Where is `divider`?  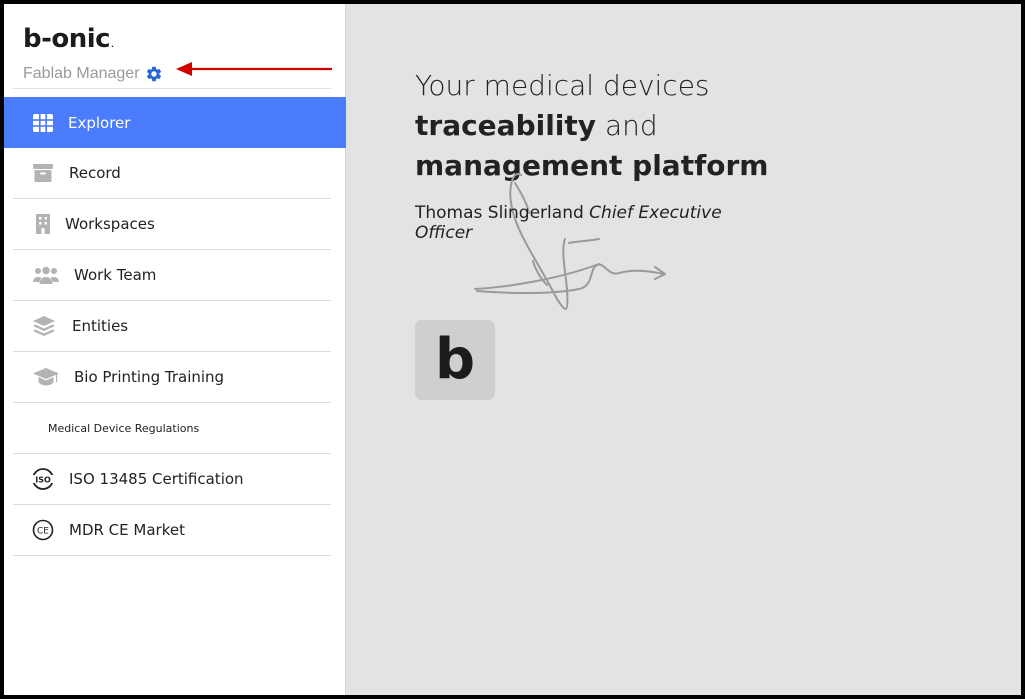
divider is located at coordinates (172, 88).